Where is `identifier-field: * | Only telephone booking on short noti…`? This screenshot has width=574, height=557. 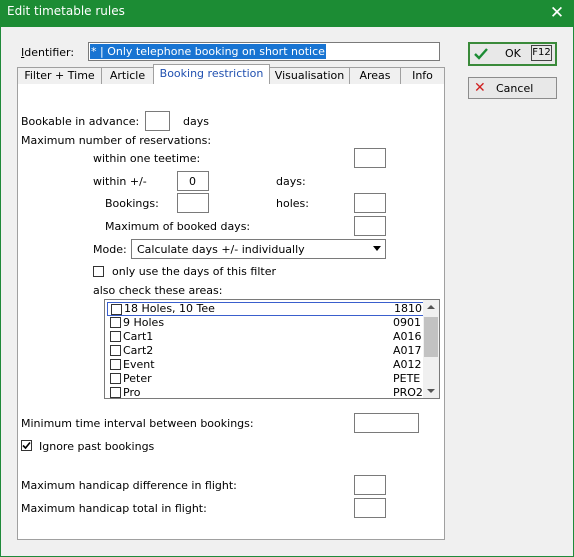
identifier-field: * | Only telephone booking on short noti… is located at coordinates (264, 51).